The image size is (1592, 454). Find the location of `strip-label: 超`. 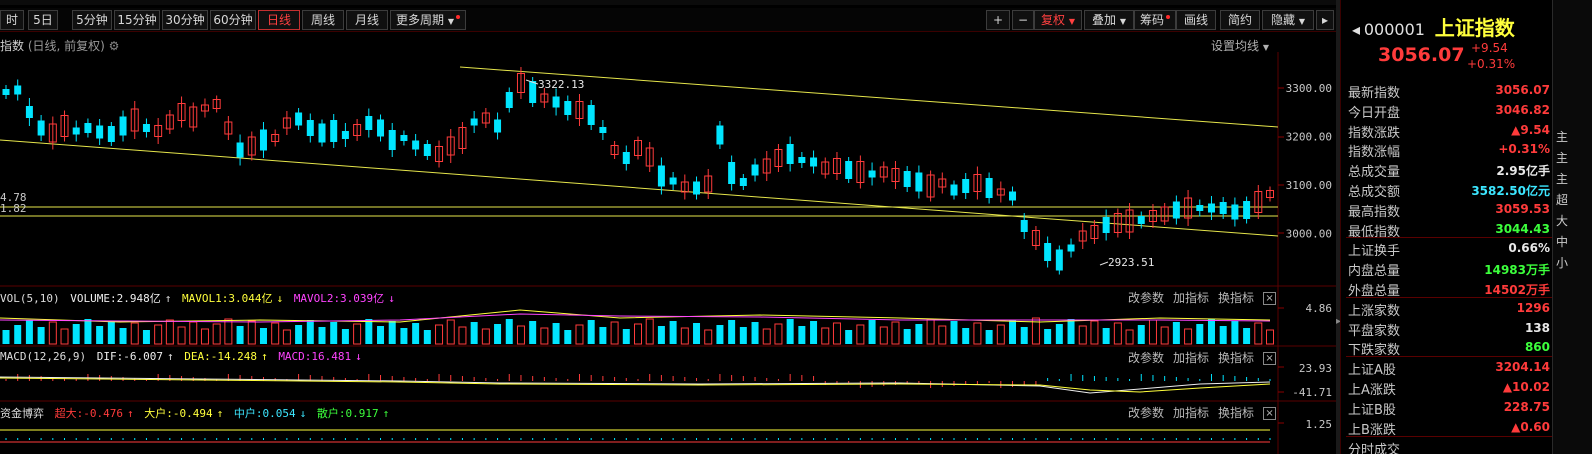

strip-label: 超 is located at coordinates (1562, 200).